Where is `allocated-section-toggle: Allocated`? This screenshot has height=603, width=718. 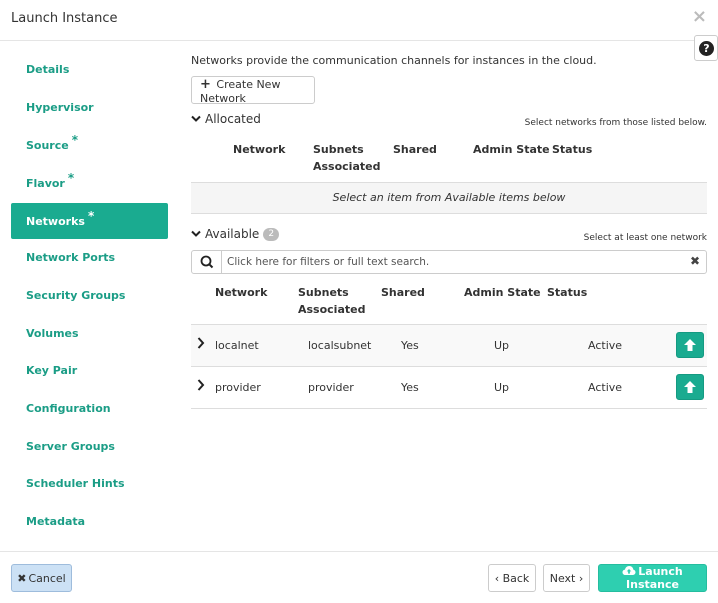 allocated-section-toggle: Allocated is located at coordinates (226, 119).